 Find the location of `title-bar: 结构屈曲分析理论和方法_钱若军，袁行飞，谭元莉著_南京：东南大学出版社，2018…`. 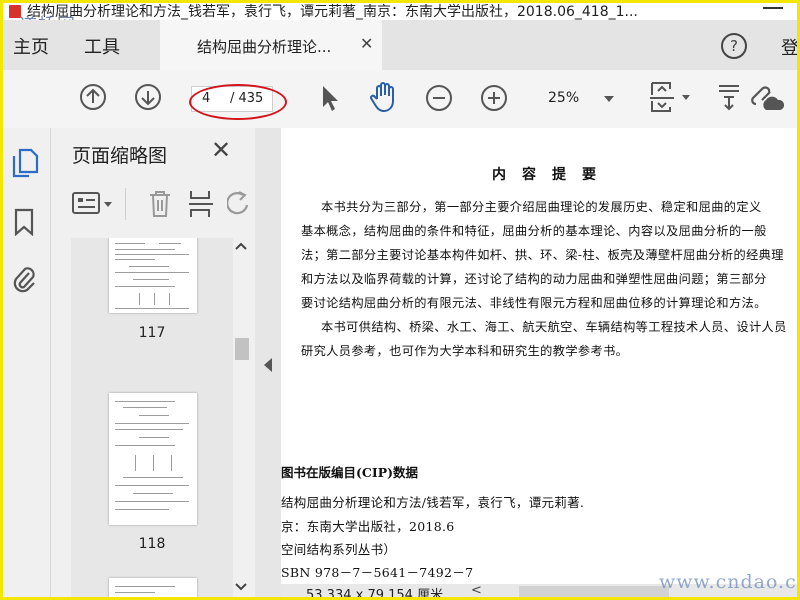

title-bar: 结构屈曲分析理论和方法_钱若军，袁行飞，谭元莉著_南京：东南大学出版社，2018… is located at coordinates (400, 11).